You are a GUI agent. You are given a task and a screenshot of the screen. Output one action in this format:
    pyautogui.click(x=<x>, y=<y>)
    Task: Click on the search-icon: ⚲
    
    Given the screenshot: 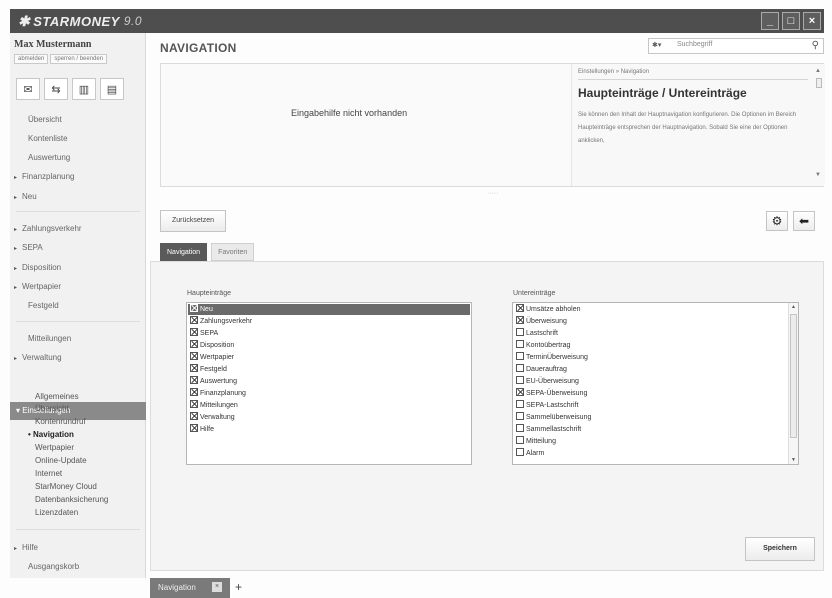 What is the action you would take?
    pyautogui.click(x=815, y=45)
    